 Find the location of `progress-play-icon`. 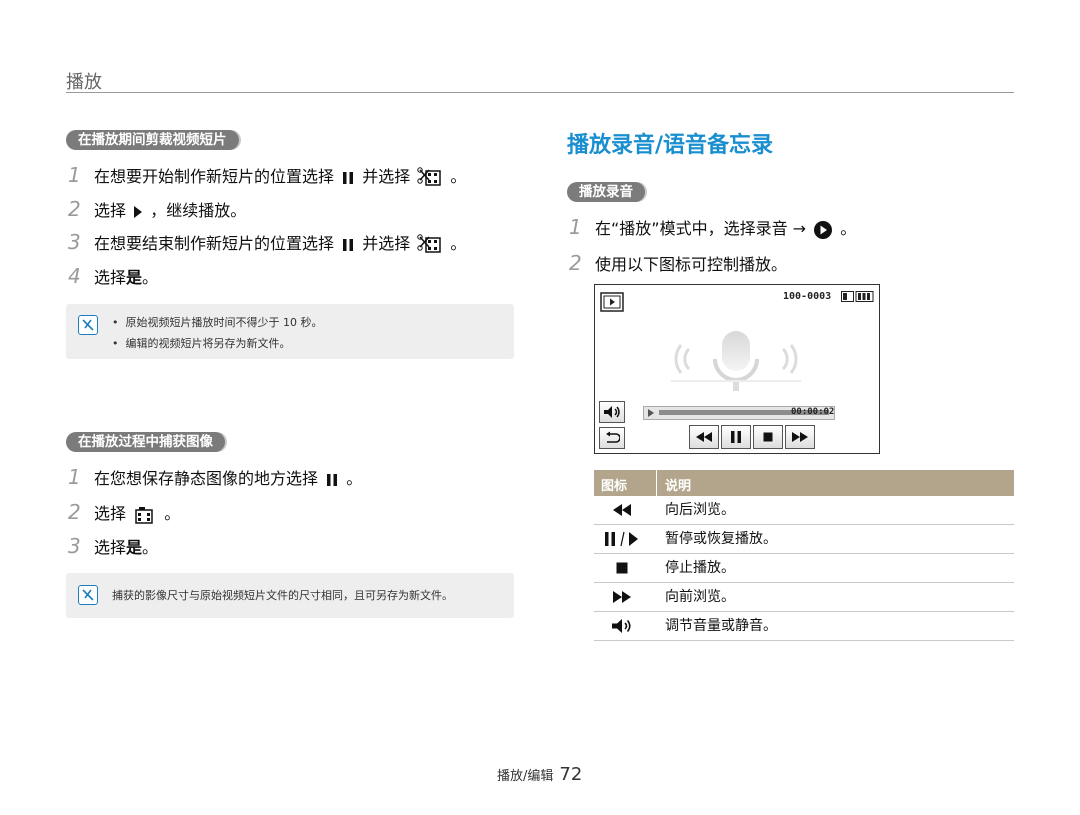

progress-play-icon is located at coordinates (651, 413).